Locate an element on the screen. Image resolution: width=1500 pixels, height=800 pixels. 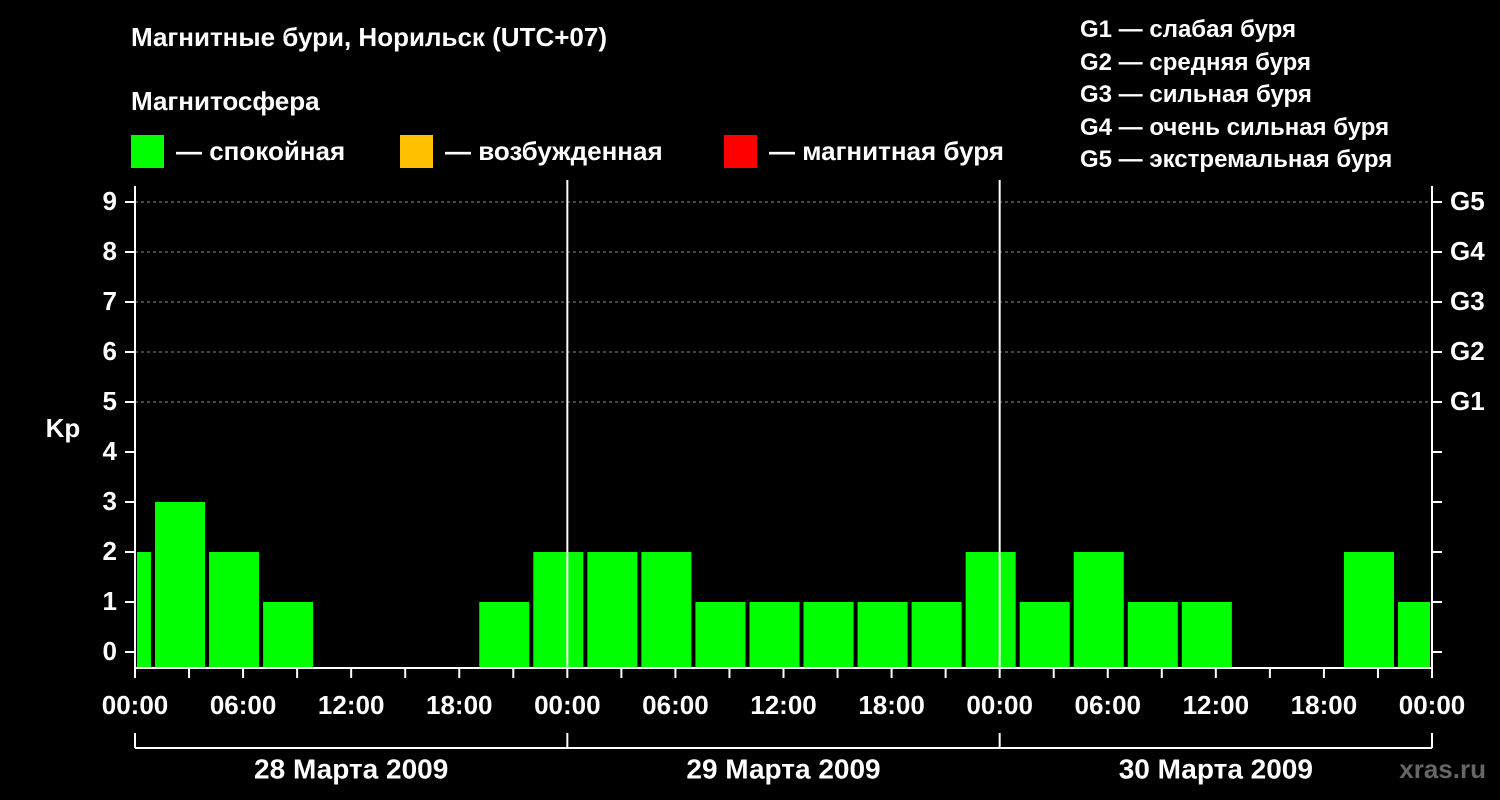
g-level-label: G1 is located at coordinates (1467, 401).